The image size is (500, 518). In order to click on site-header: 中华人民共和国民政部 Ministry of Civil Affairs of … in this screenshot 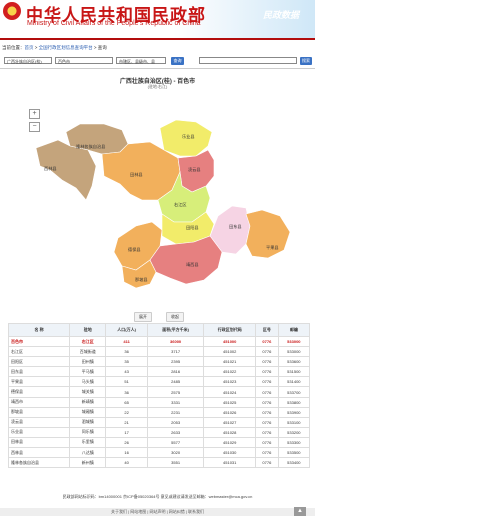, I will do `click(157, 19)`.